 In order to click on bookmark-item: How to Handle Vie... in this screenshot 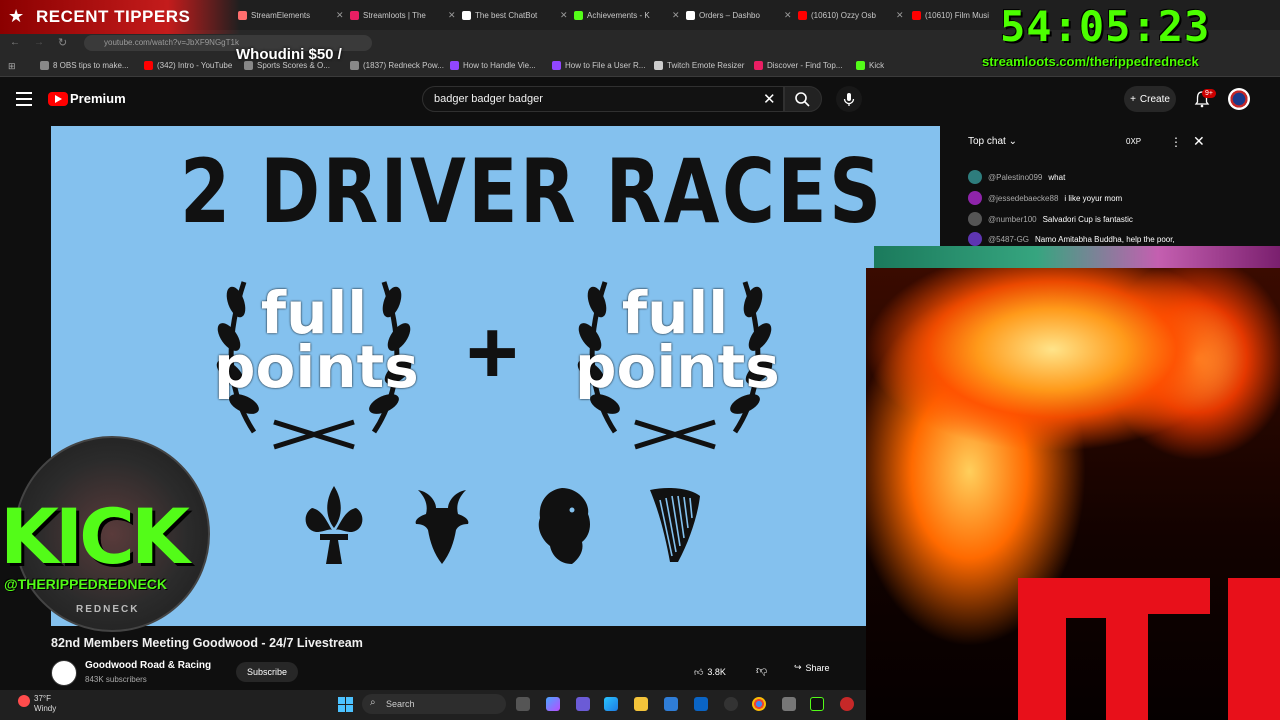, I will do `click(493, 65)`.